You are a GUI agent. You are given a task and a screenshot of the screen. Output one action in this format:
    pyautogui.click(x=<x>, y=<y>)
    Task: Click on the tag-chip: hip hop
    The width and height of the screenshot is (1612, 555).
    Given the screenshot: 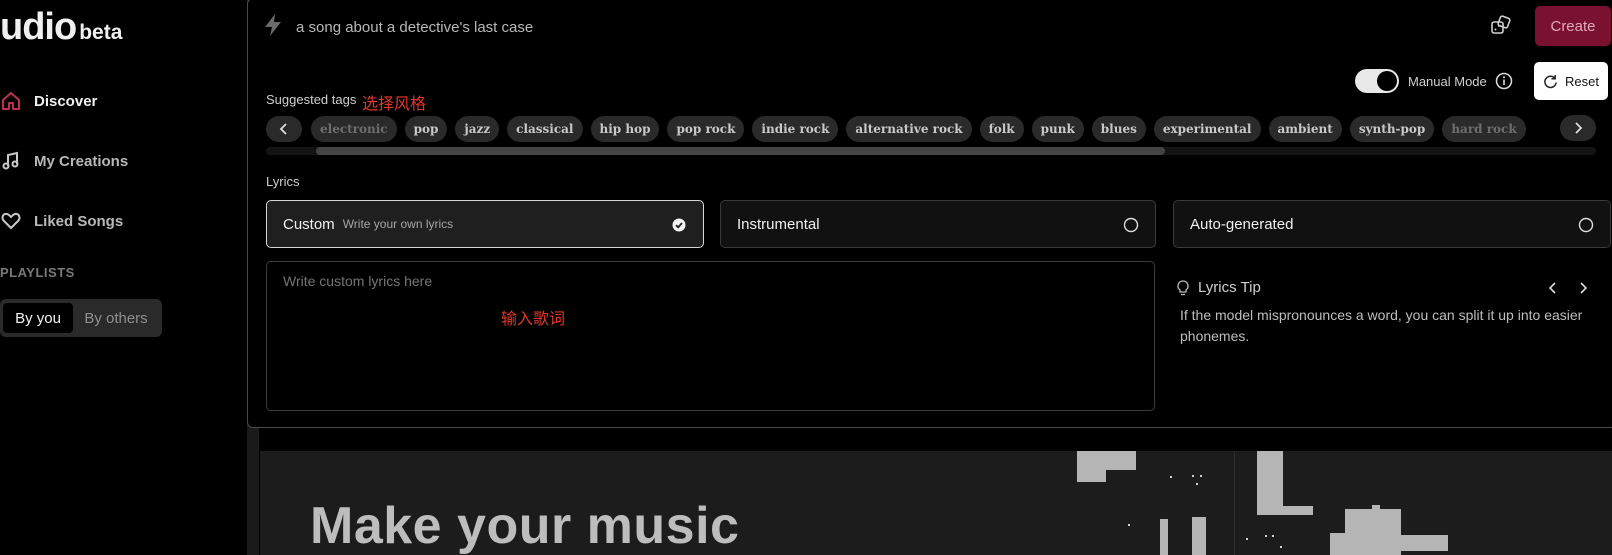 What is the action you would take?
    pyautogui.click(x=625, y=129)
    